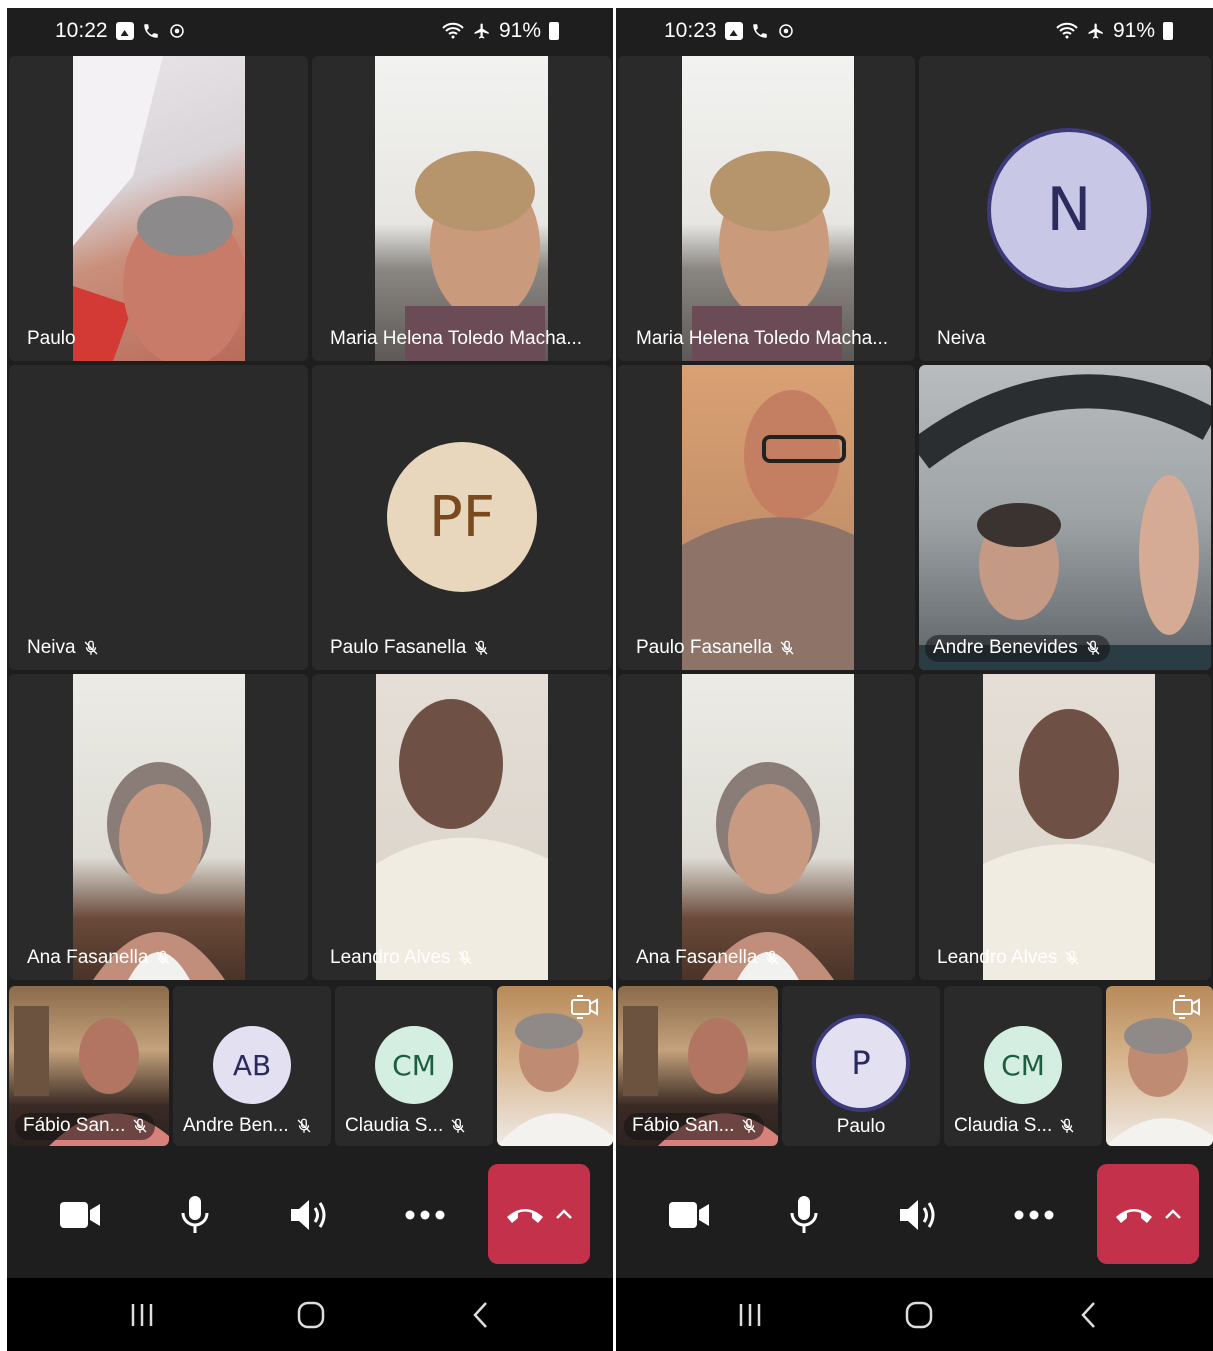  I want to click on participant-tile-paulo: P Paulo, so click(861, 1066).